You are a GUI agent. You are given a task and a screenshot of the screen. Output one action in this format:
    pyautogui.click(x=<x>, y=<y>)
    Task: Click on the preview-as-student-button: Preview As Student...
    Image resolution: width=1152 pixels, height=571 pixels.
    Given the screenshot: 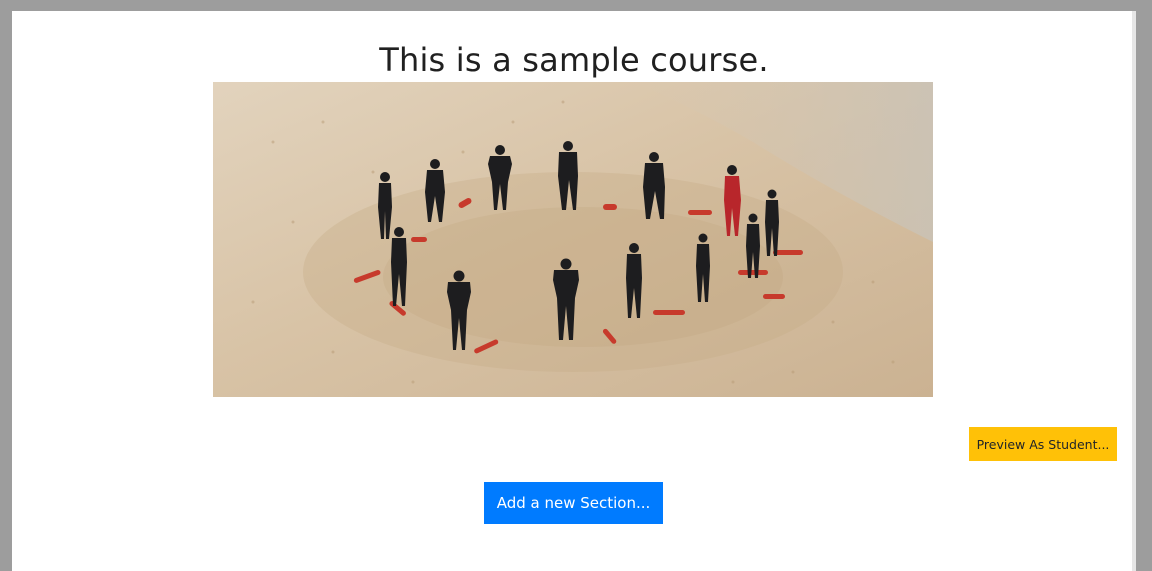 What is the action you would take?
    pyautogui.click(x=1043, y=444)
    